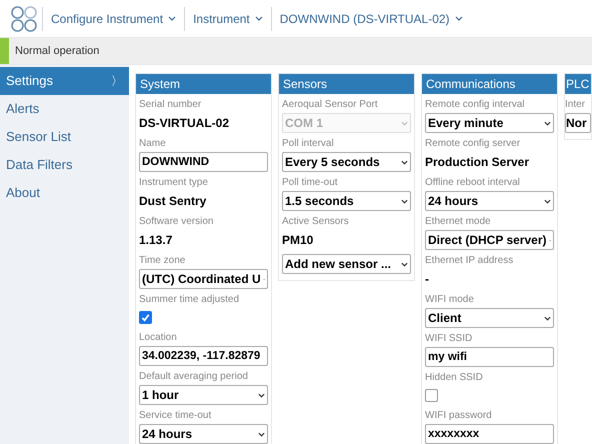 The image size is (592, 444). I want to click on panel-title: Sensors, so click(346, 84).